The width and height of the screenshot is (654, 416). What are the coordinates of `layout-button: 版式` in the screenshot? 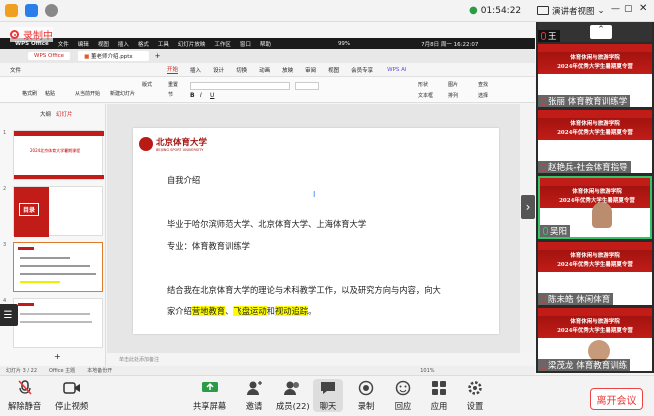 It's located at (147, 84).